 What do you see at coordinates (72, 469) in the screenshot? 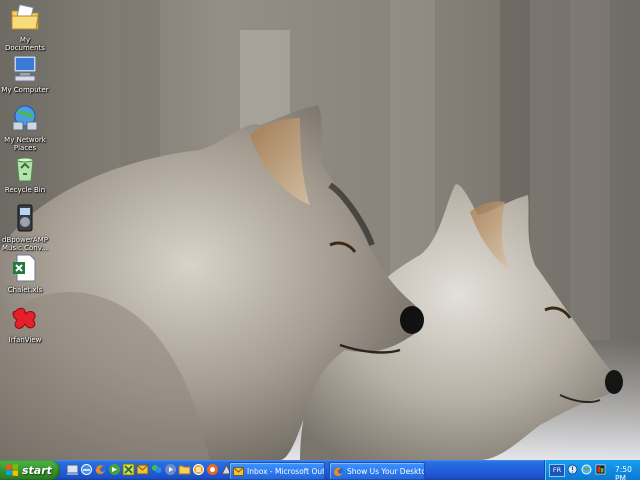
I see `show-desktop-icon` at bounding box center [72, 469].